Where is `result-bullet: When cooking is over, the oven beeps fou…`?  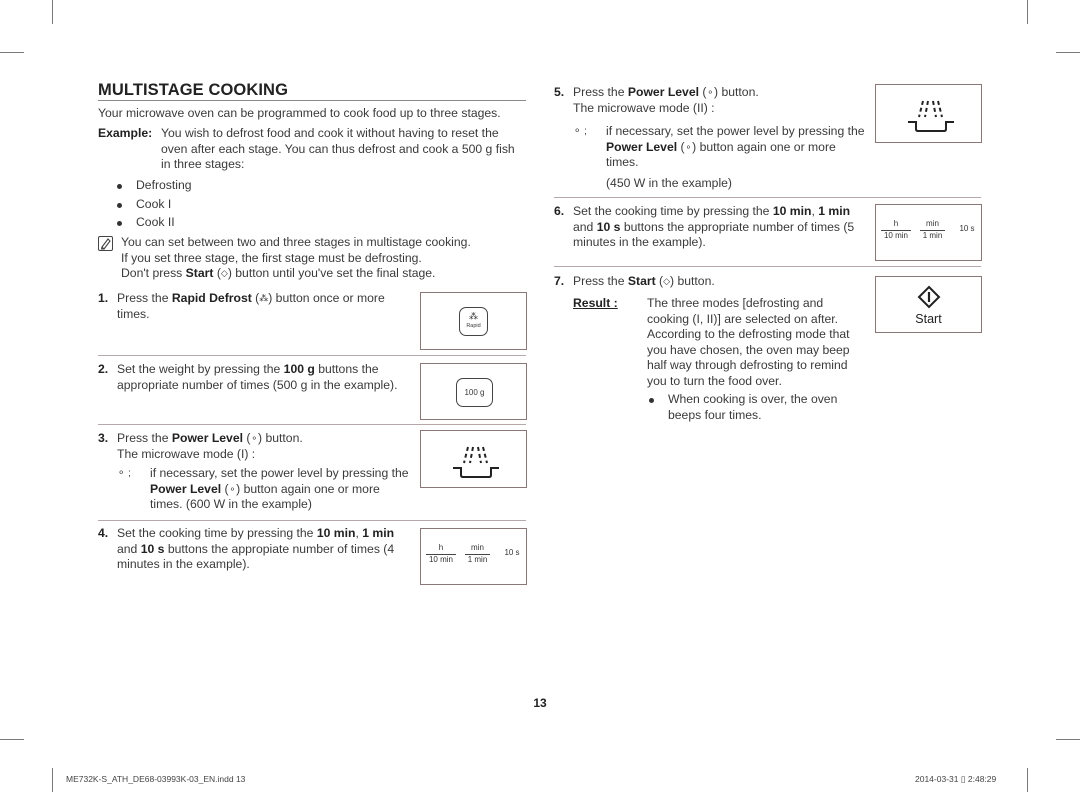
result-bullet: When cooking is over, the oven beeps fou… is located at coordinates (757, 407).